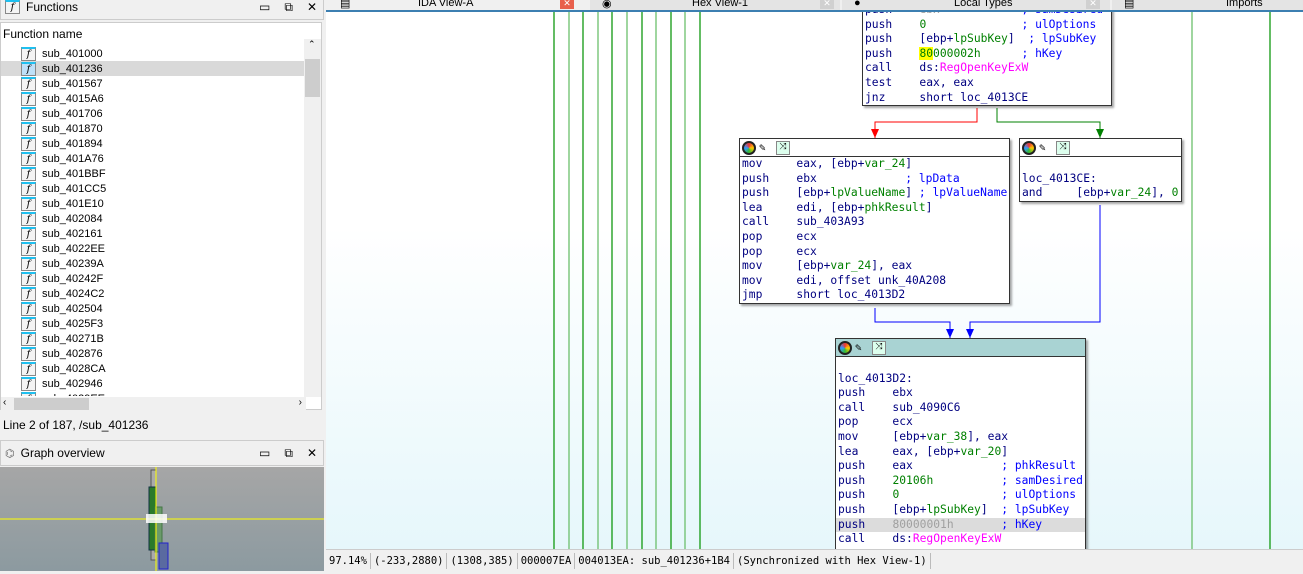 The height and width of the screenshot is (574, 1303). Describe the element at coordinates (874, 266) in the screenshot. I see `code-line: mov [ebp+var_24], eax` at that location.